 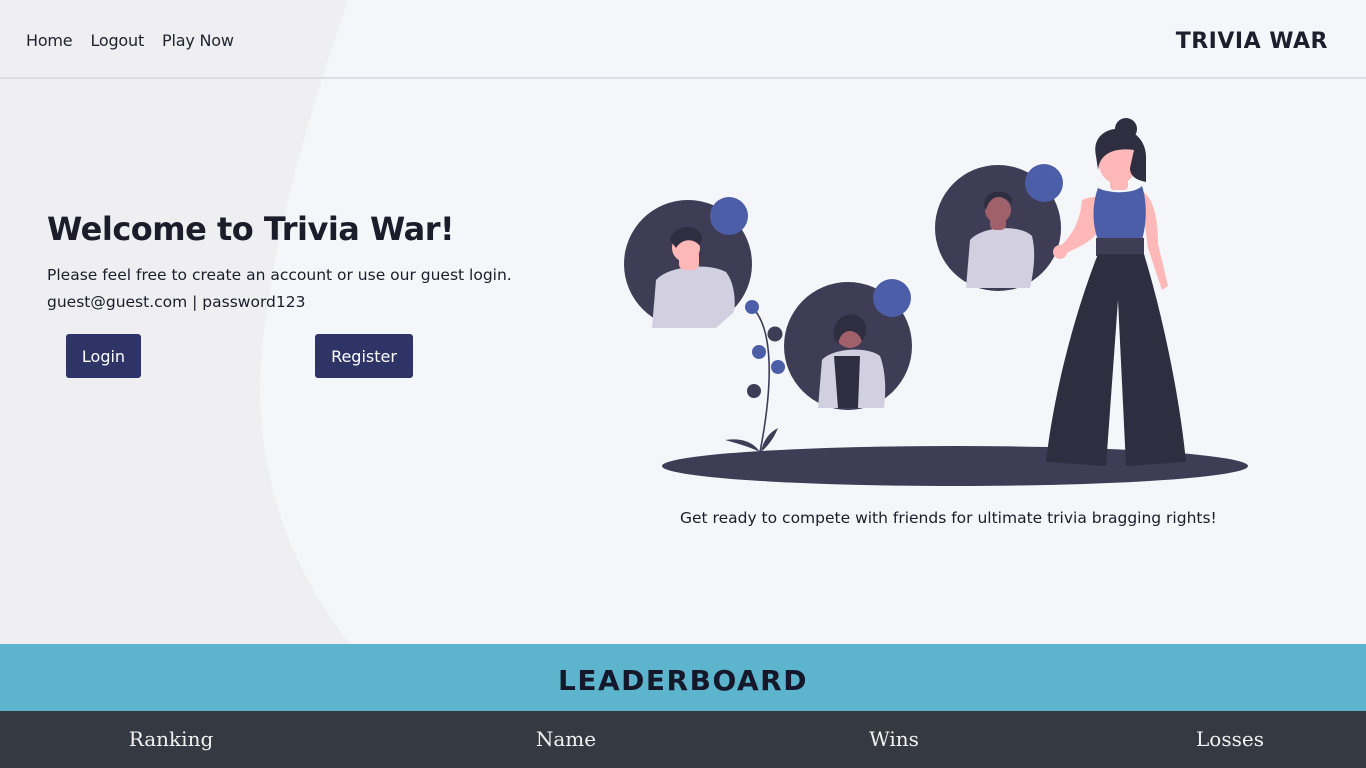 I want to click on standing-woman-figure, so click(x=1116, y=292).